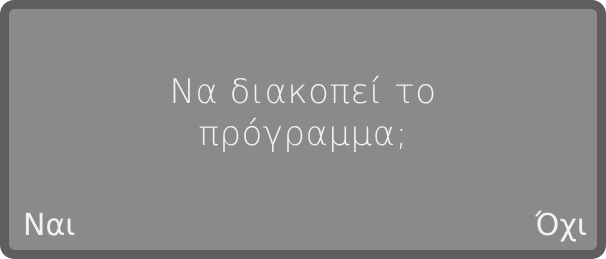  I want to click on no-option: Όχι, so click(561, 226).